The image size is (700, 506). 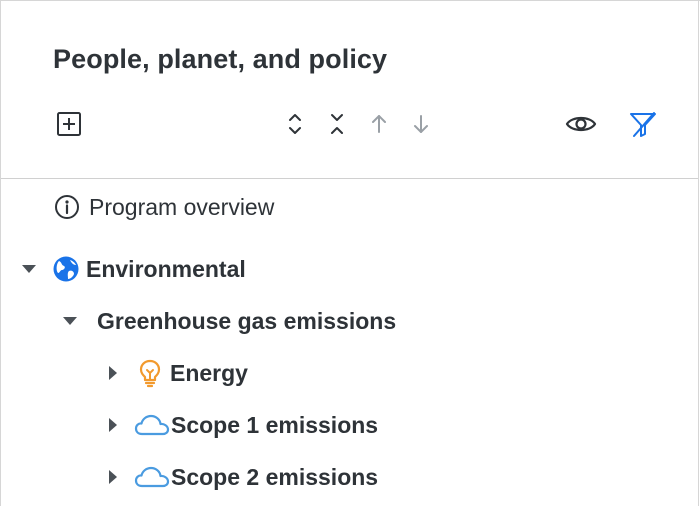 I want to click on tree-item-scope-2-emissions: Scope 2 emissions, so click(x=241, y=477).